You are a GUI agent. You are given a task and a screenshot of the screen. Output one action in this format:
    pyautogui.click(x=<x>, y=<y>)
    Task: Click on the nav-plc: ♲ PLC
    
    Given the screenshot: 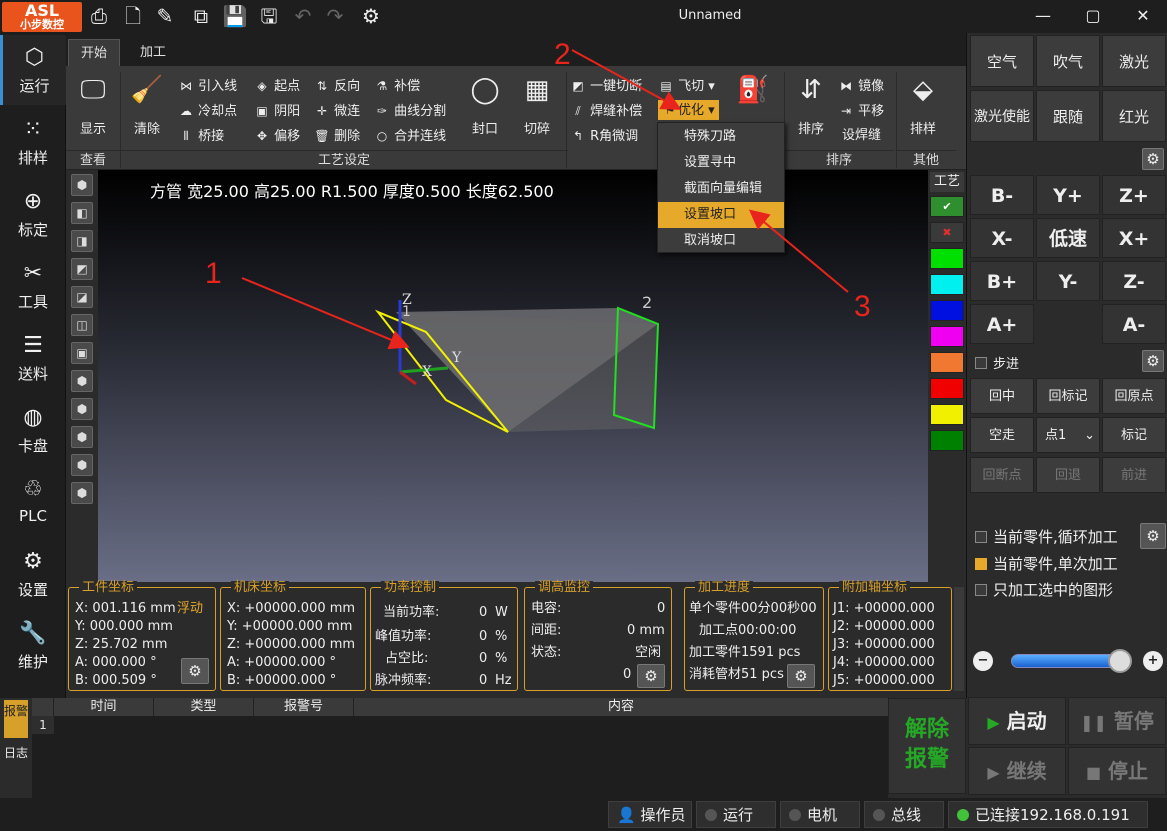 What is the action you would take?
    pyautogui.click(x=33, y=502)
    